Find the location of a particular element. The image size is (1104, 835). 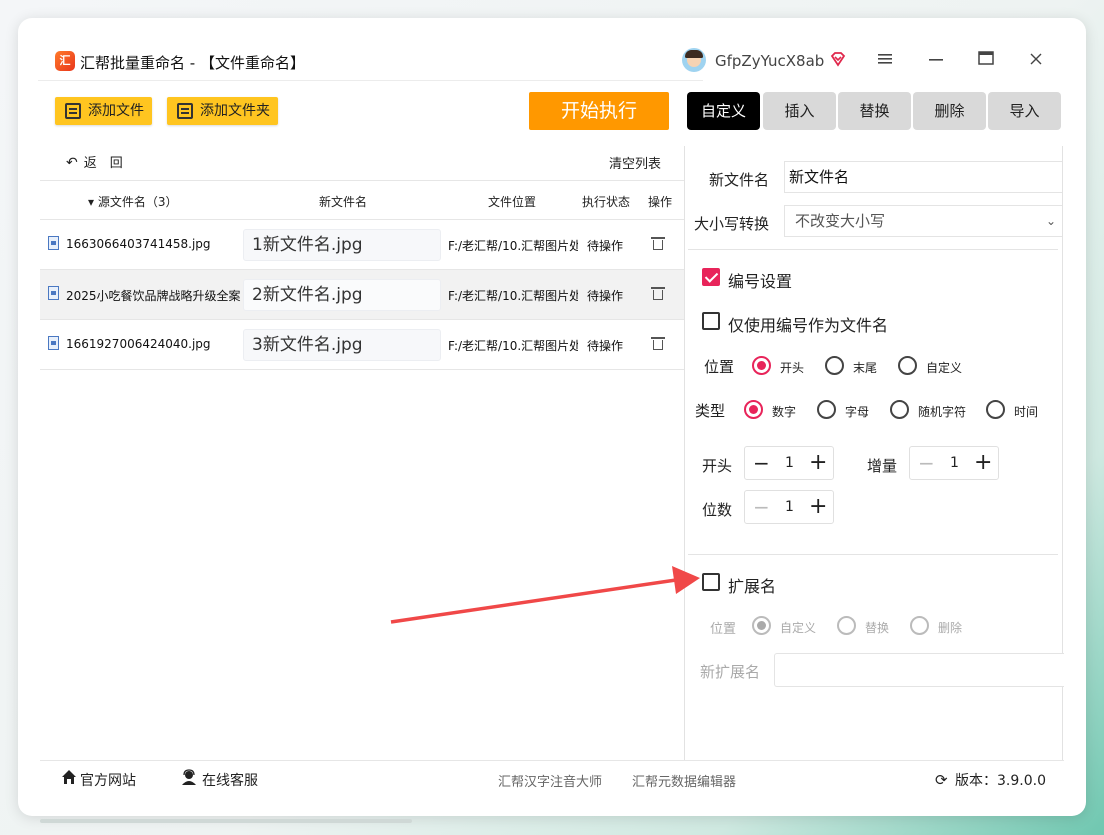

section-divider is located at coordinates (873, 554).